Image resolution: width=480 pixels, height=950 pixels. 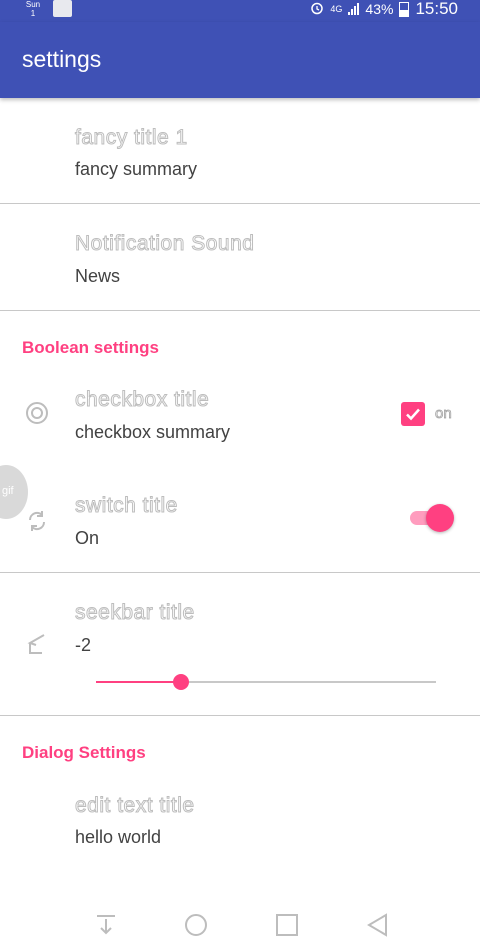 I want to click on checkbox, so click(x=413, y=414).